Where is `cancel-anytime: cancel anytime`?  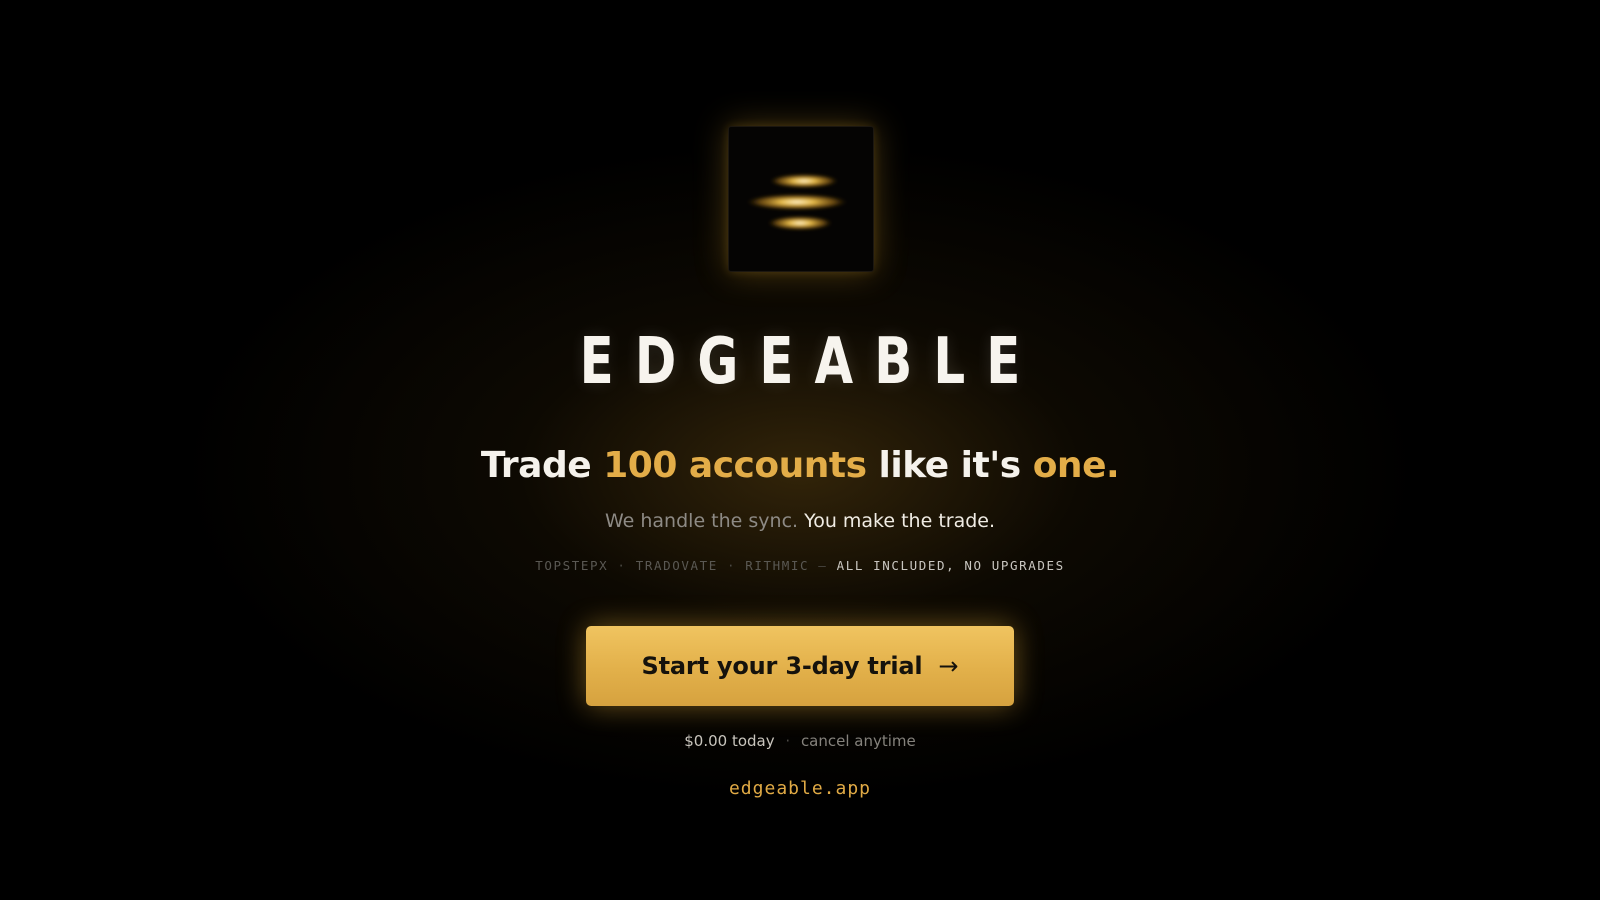 cancel-anytime: cancel anytime is located at coordinates (858, 741).